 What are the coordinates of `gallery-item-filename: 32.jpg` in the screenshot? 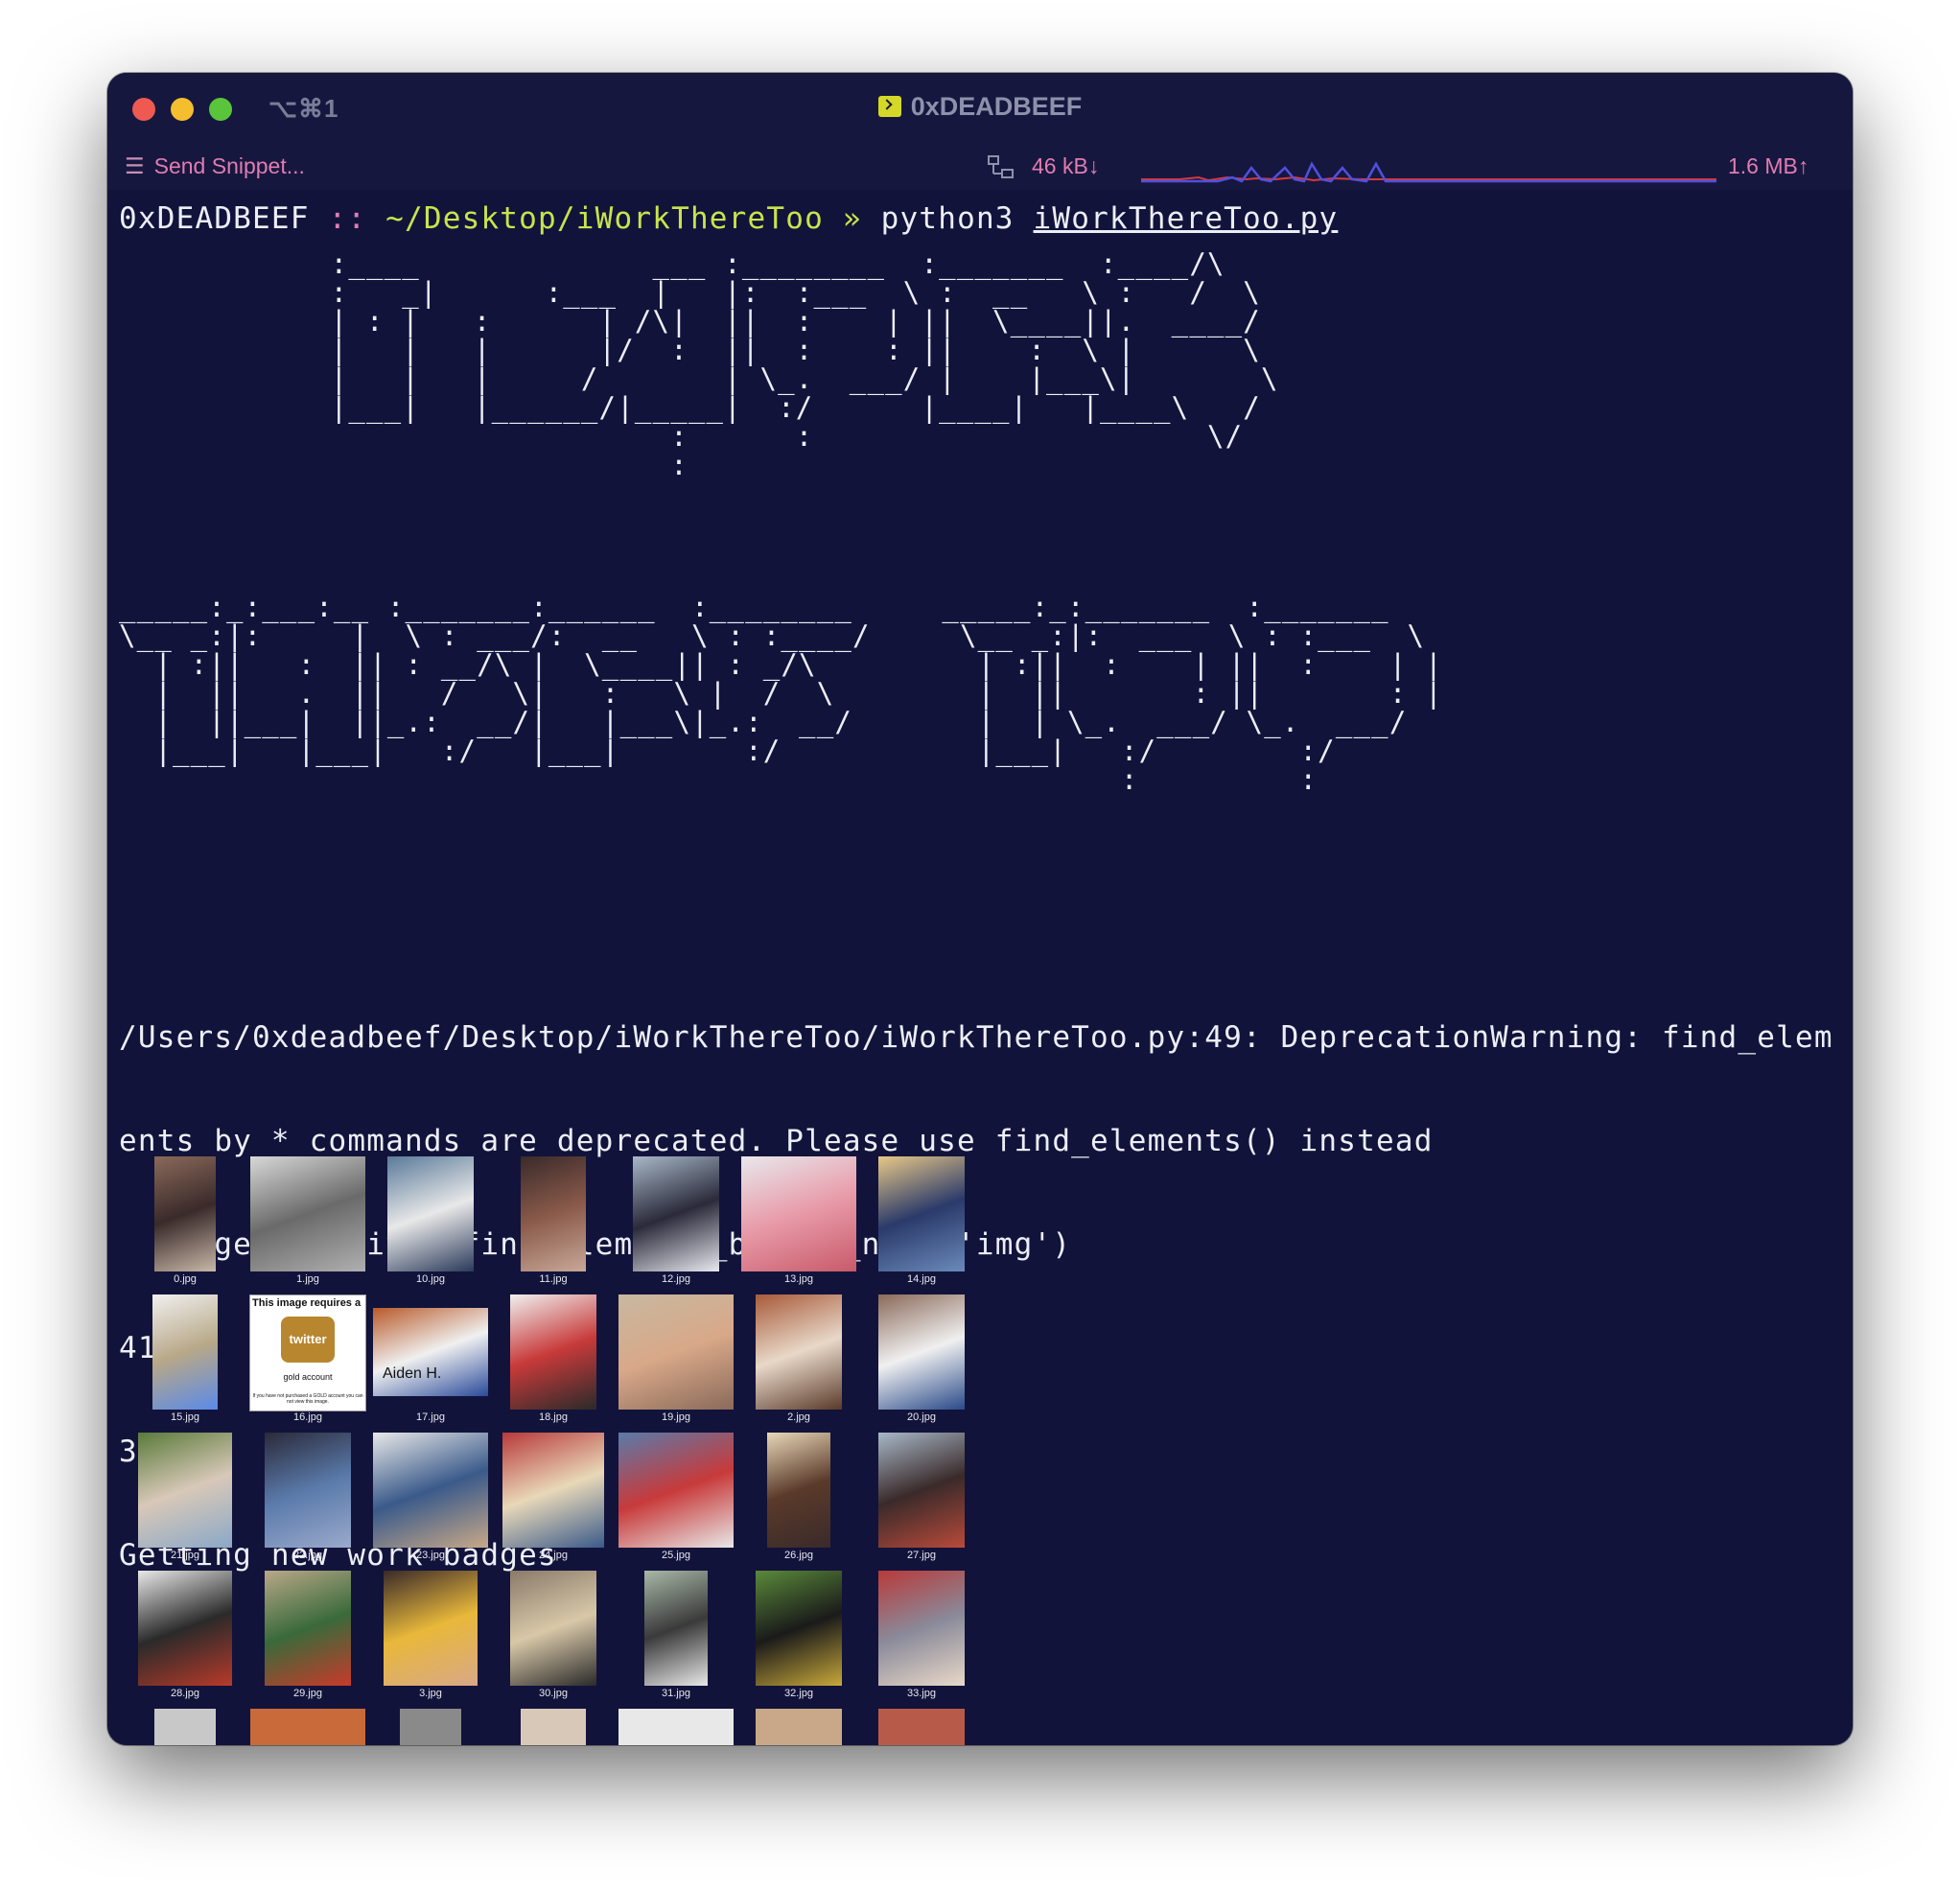 It's located at (798, 1693).